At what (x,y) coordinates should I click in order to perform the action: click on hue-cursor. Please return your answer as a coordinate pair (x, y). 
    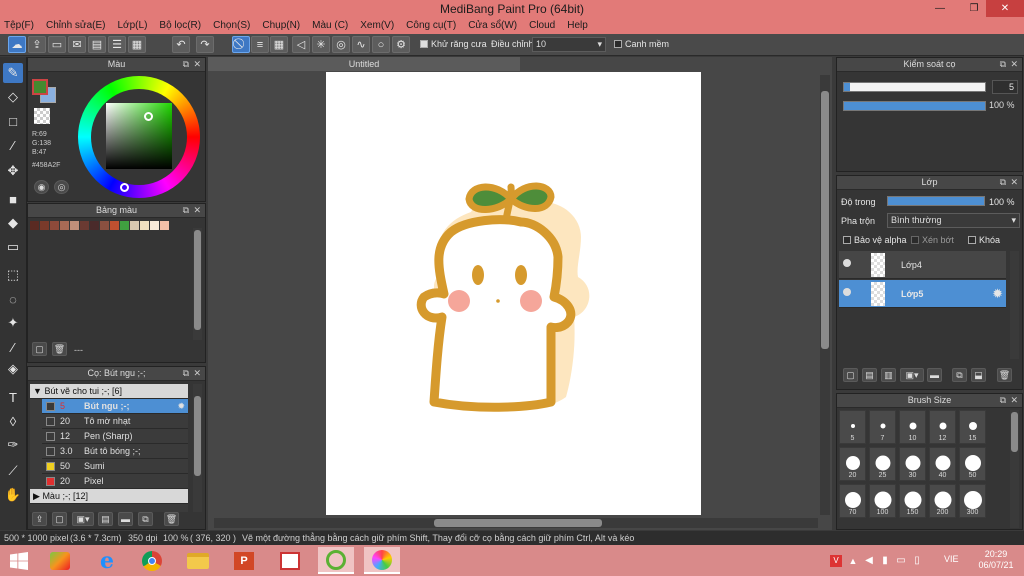
    Looking at the image, I should click on (124, 187).